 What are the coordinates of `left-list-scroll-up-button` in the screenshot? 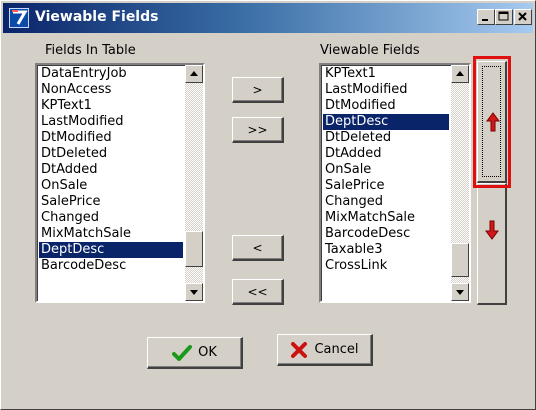 It's located at (194, 74).